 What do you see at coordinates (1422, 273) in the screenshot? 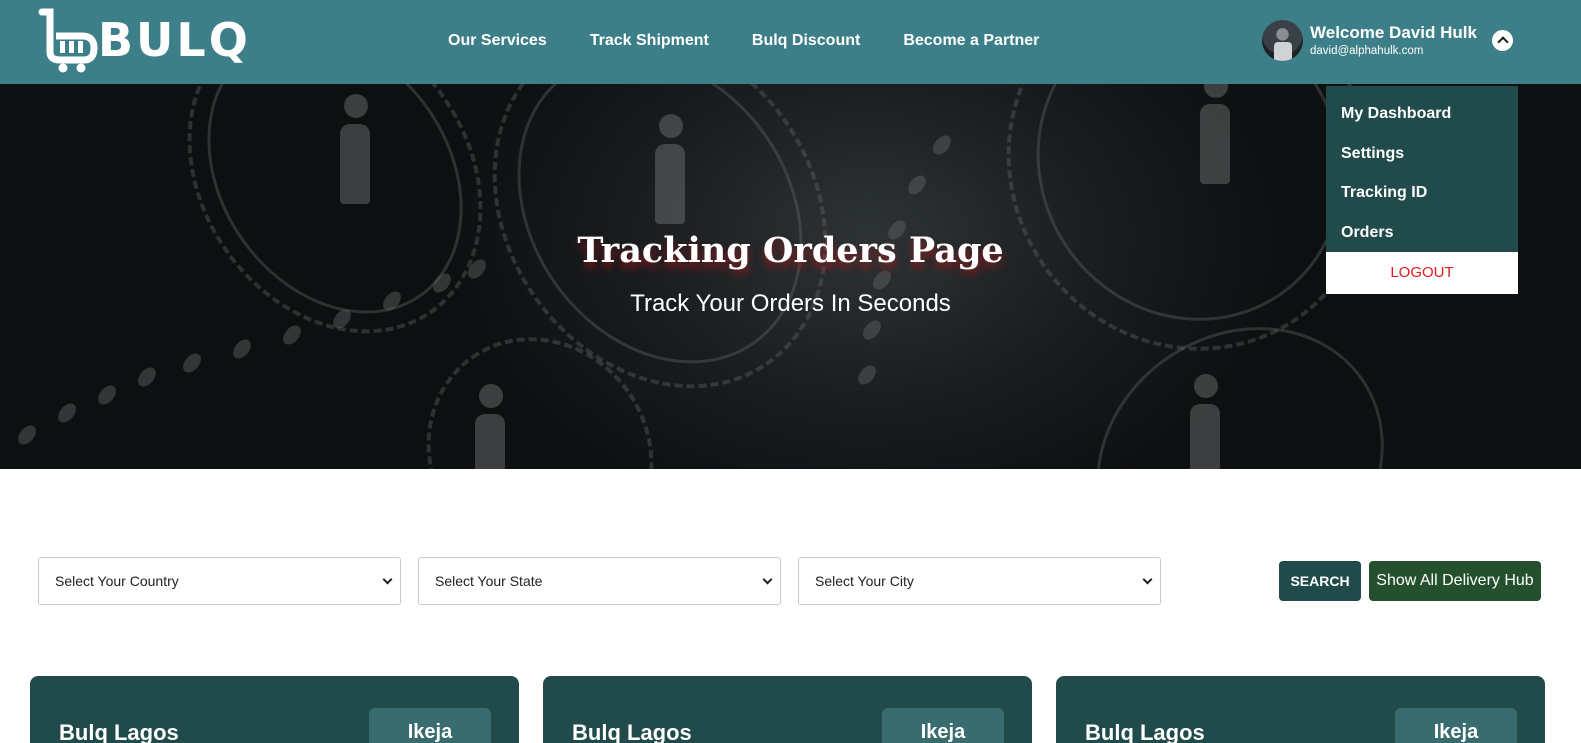
I see `logout-button: LOGOUT` at bounding box center [1422, 273].